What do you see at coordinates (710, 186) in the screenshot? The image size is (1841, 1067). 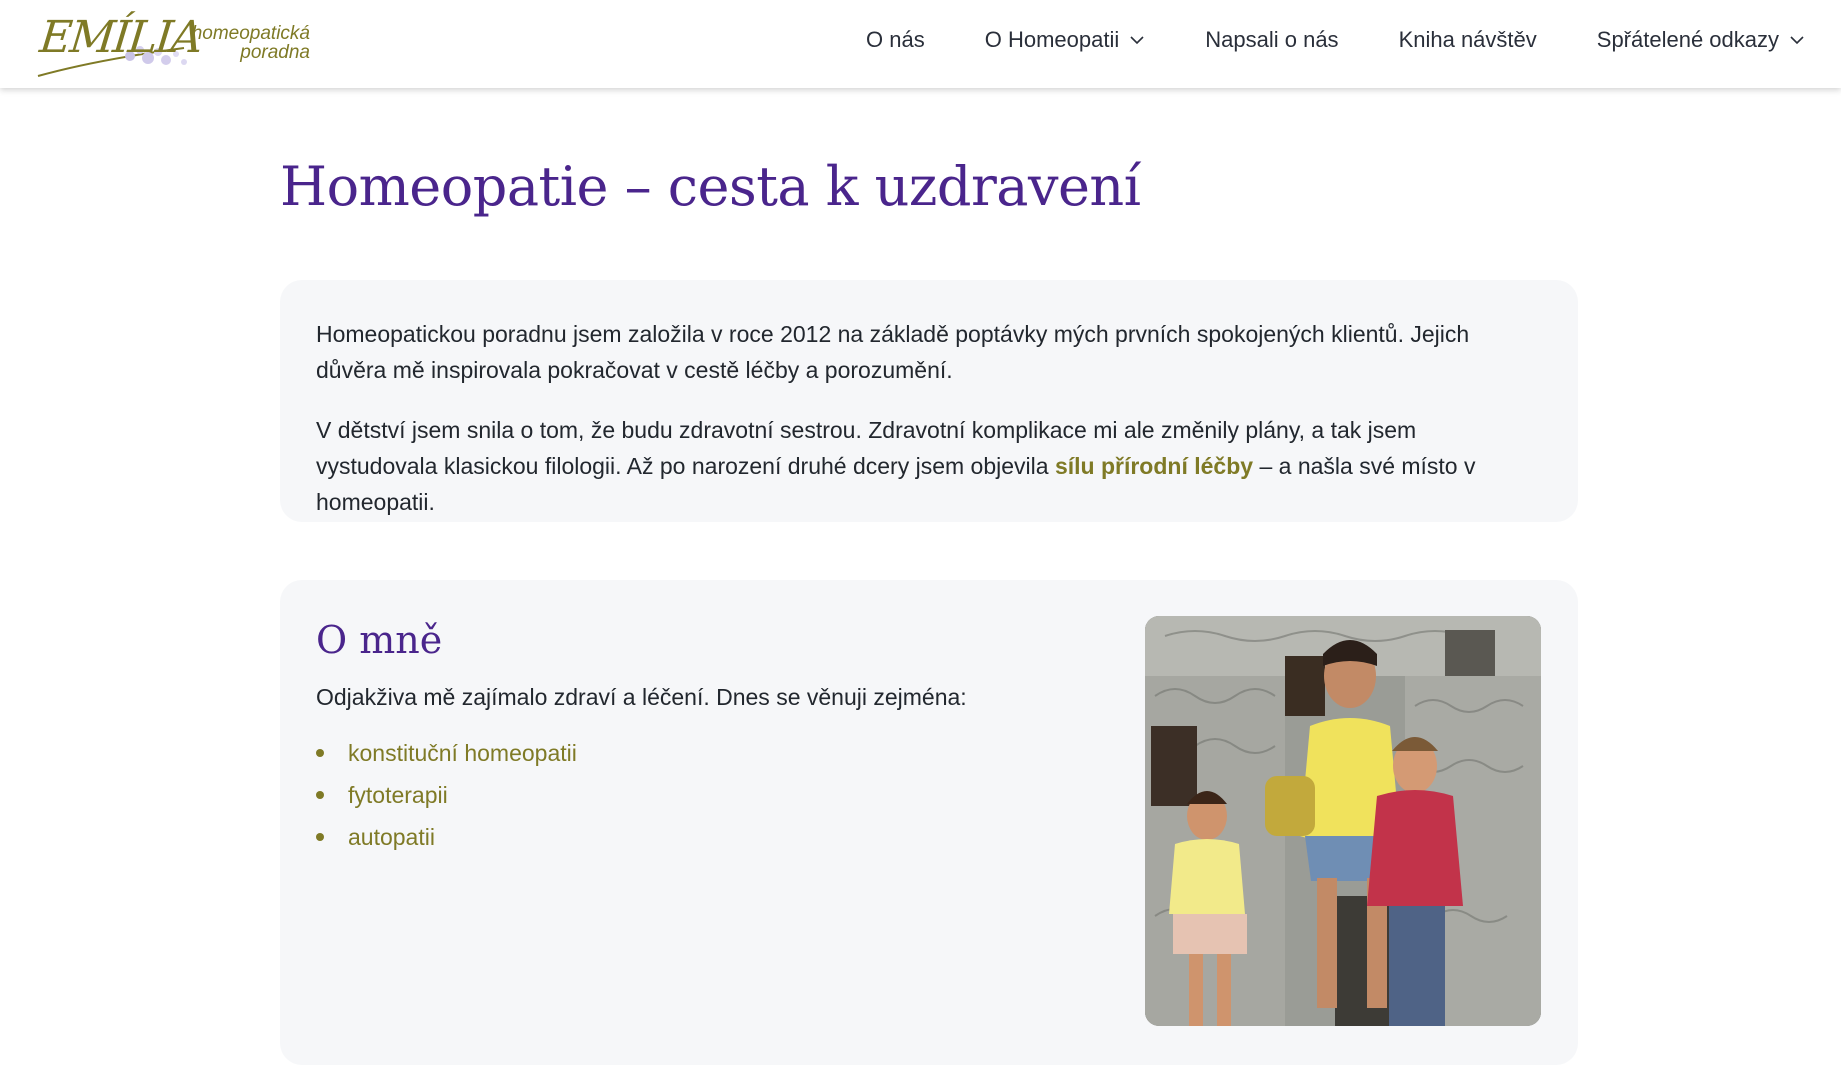 I see `page-title: Homeopatie – cesta k uzdravení` at bounding box center [710, 186].